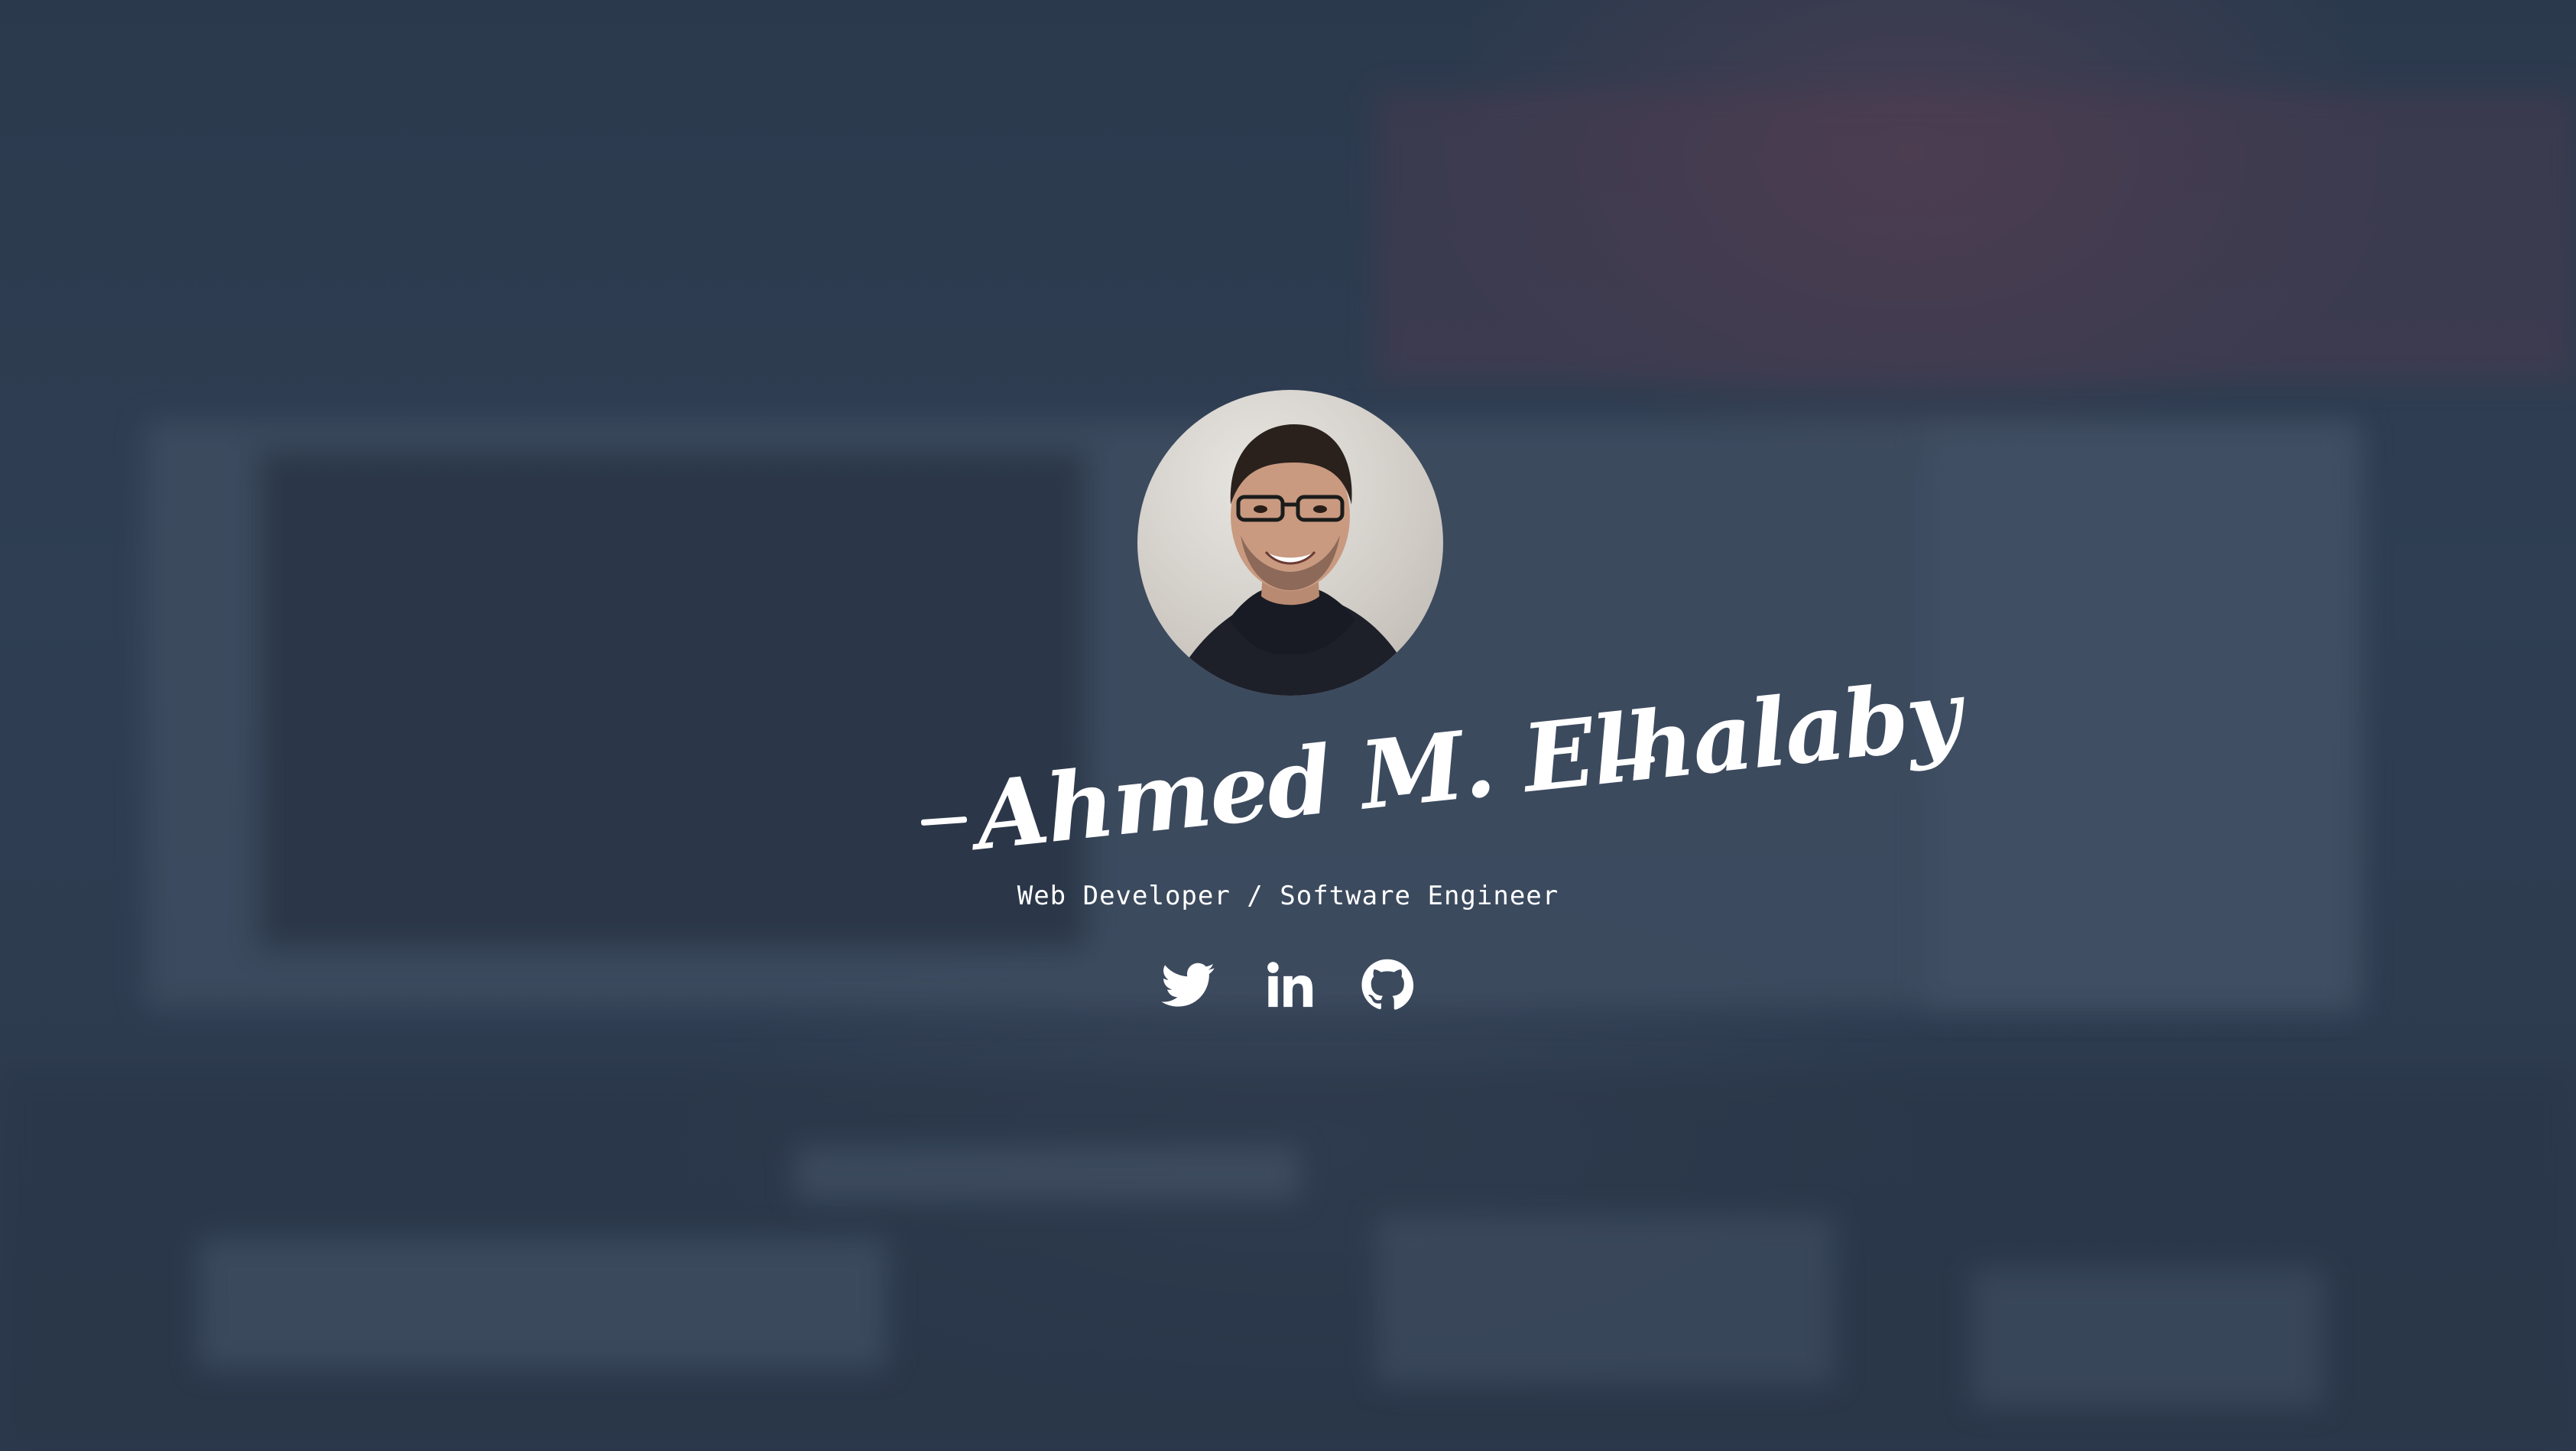 This screenshot has height=1451, width=2576. I want to click on social-links, so click(1288, 985).